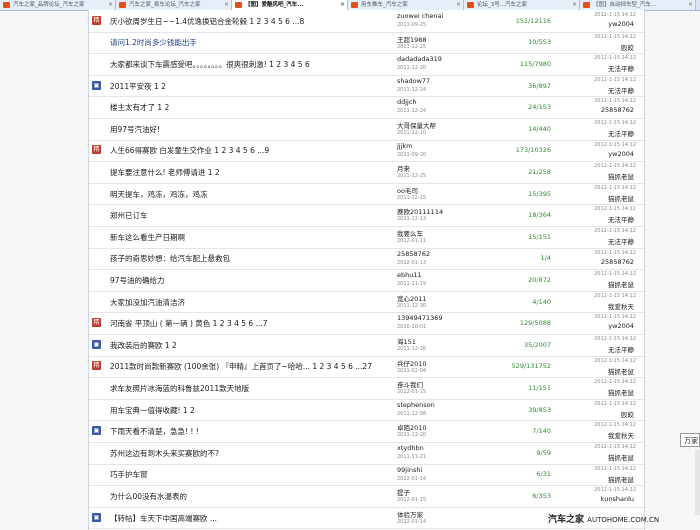  Describe the element at coordinates (138, 86) in the screenshot. I see `thread-title-link: 2011平安夜 1 2` at that location.